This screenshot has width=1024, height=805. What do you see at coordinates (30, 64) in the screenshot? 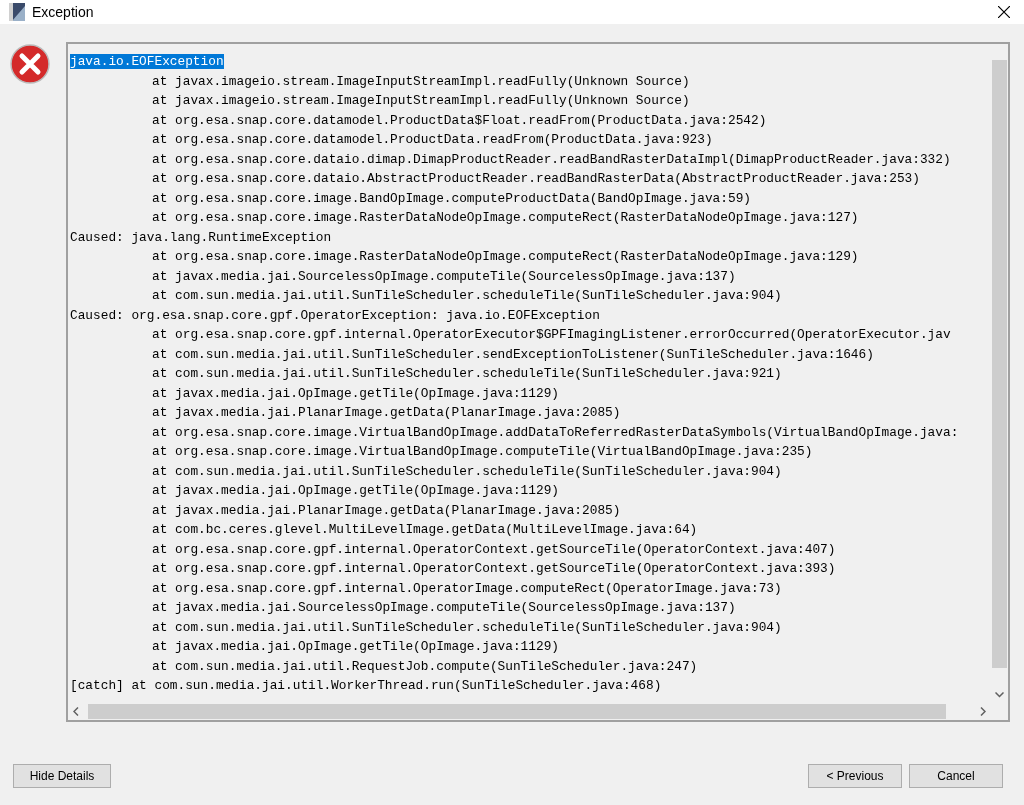
I see `error-icon` at bounding box center [30, 64].